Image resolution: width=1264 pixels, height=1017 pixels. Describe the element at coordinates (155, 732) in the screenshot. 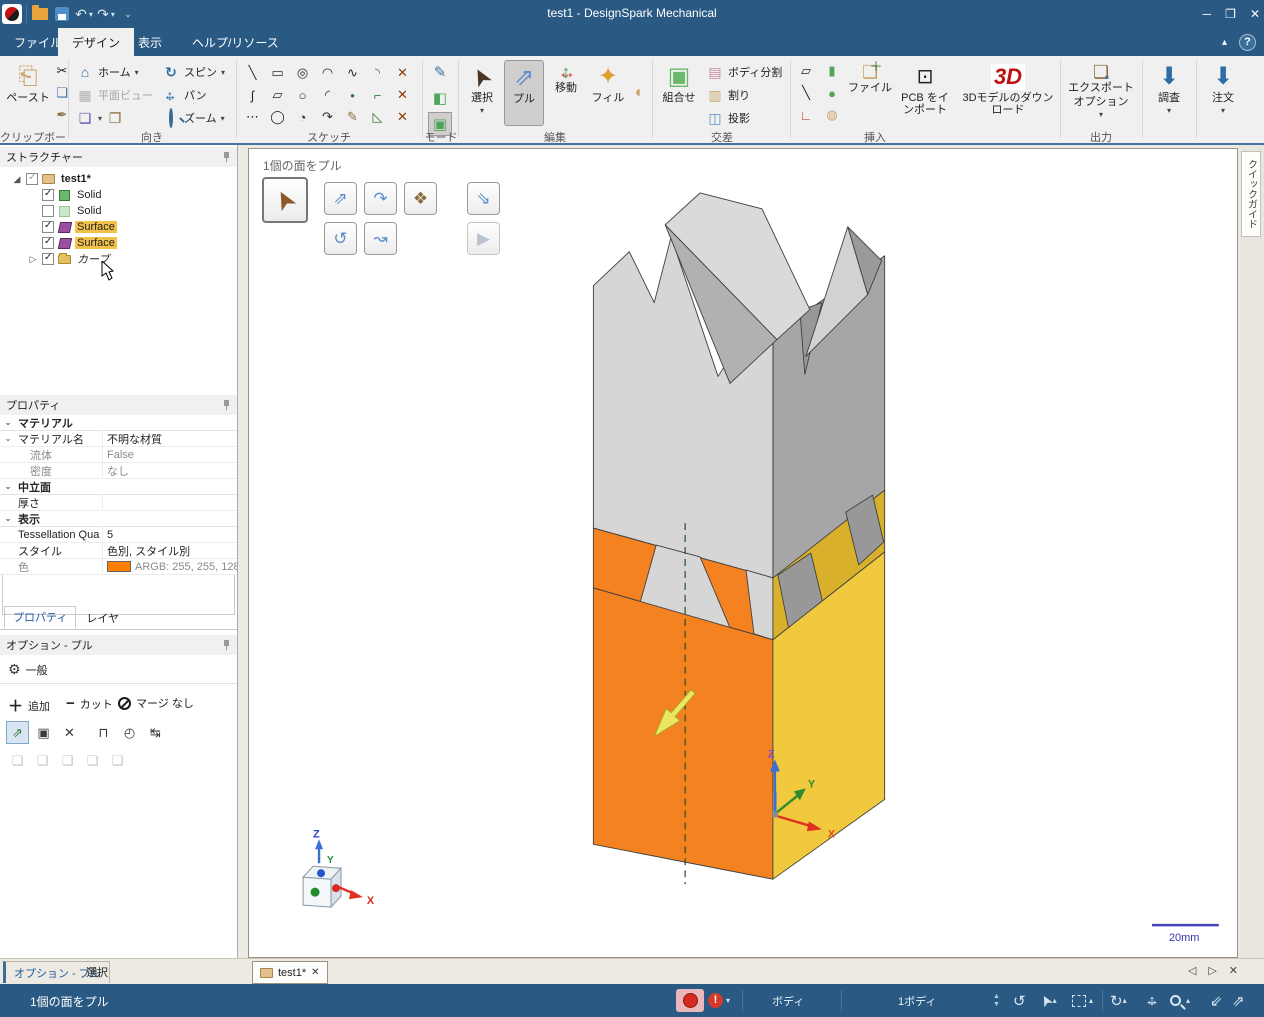

I see `ruler-dimension-tool: ↹` at that location.